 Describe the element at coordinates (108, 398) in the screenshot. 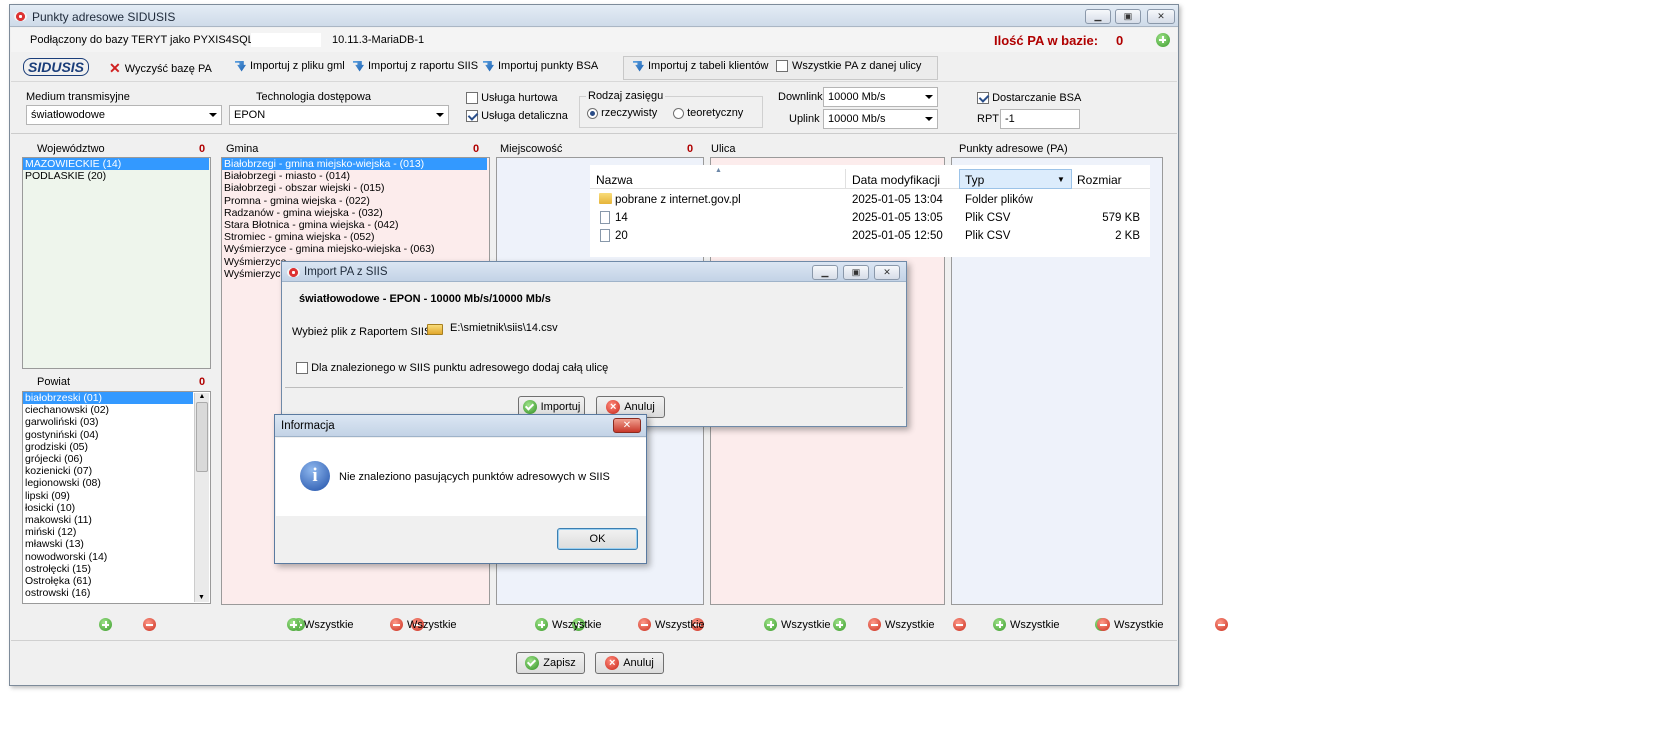

I see `list-item: białobrzeski (01)` at that location.